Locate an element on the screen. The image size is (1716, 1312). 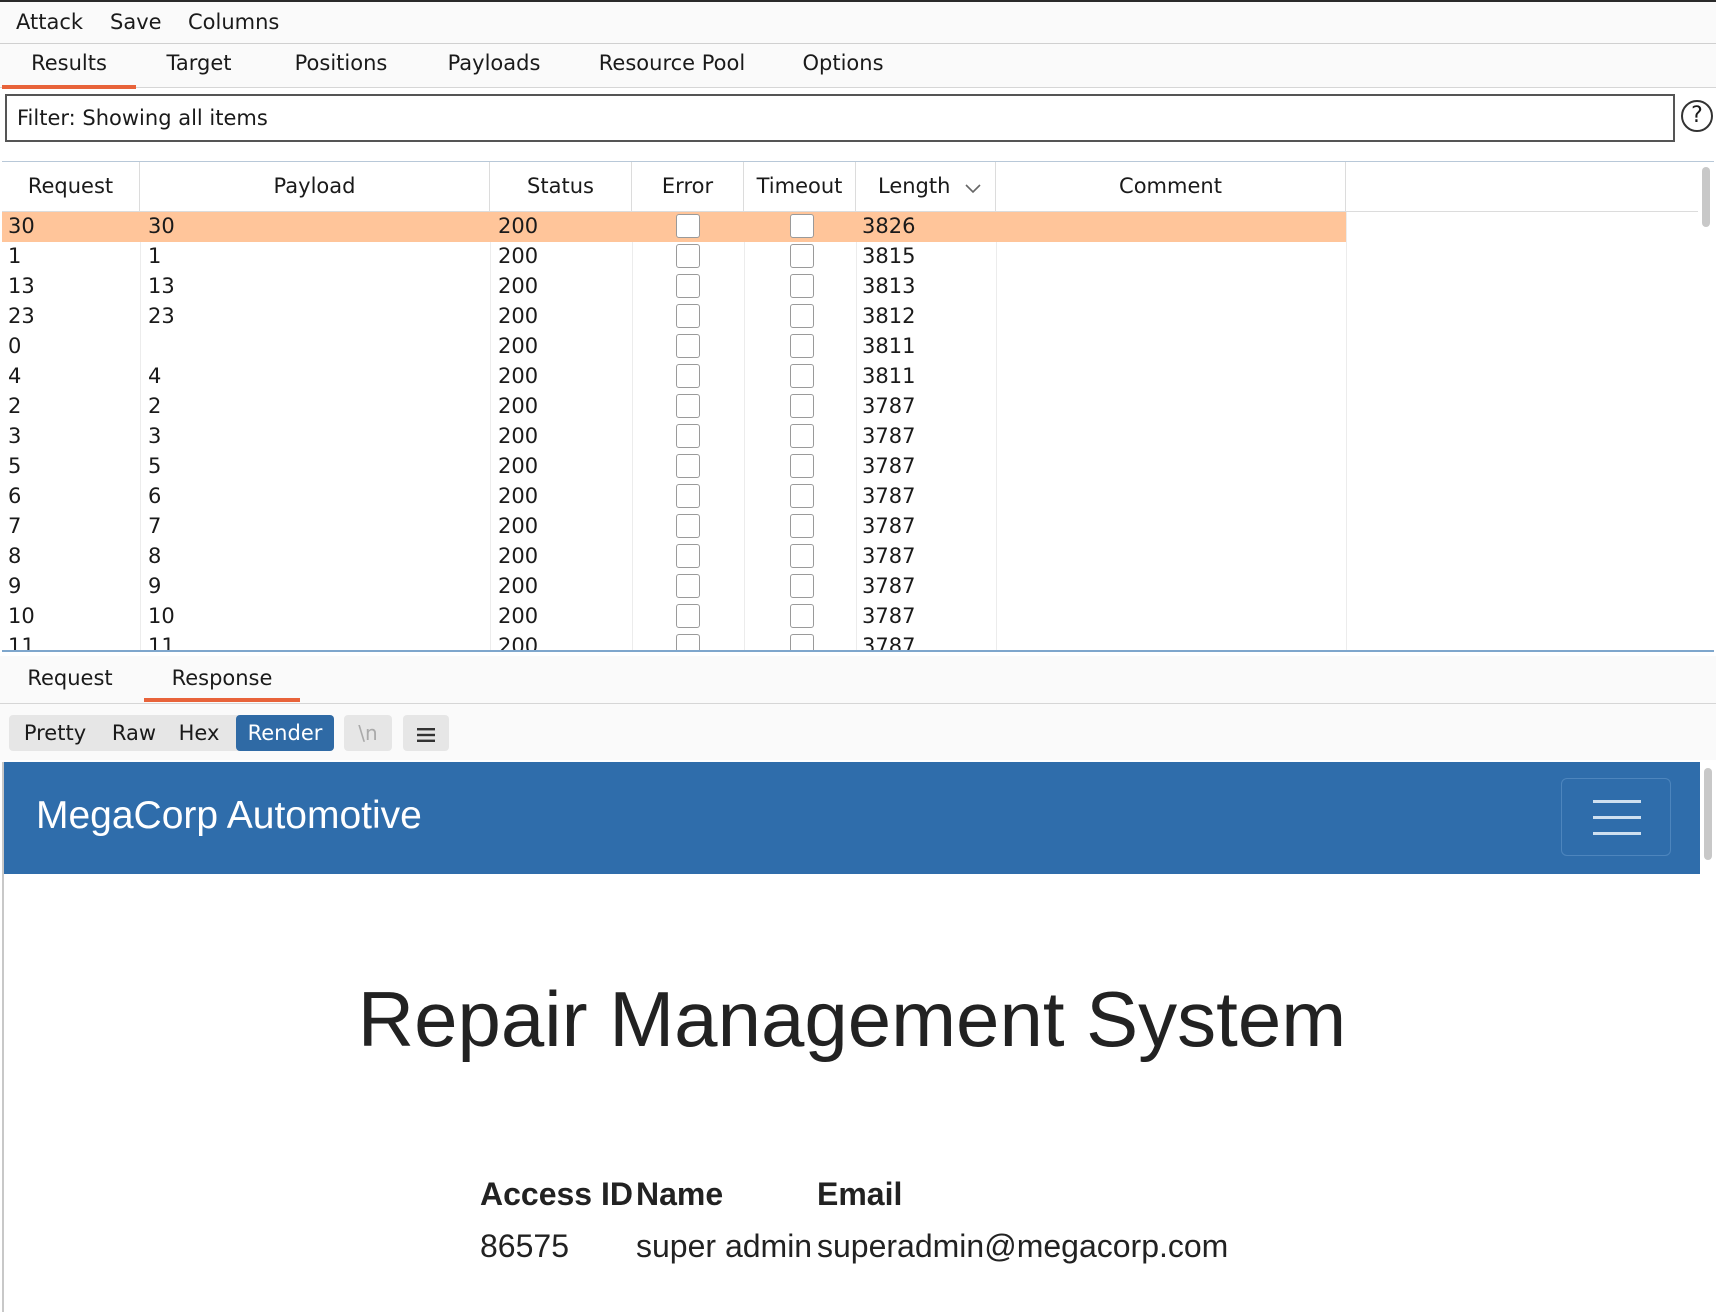
column-header-filler is located at coordinates (1522, 187).